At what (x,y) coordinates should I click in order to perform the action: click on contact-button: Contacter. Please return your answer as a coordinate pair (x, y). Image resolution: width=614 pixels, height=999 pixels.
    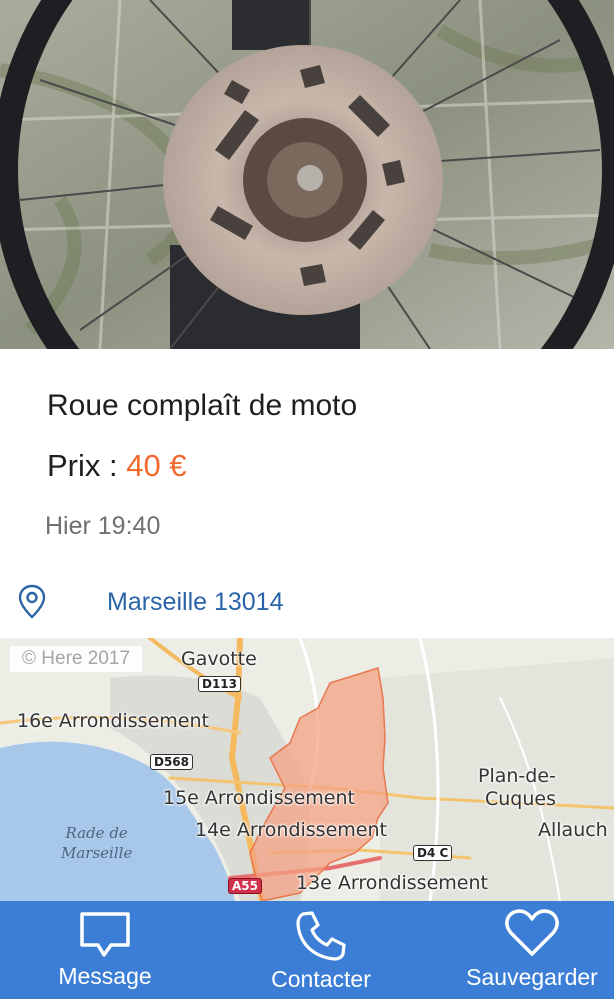
    Looking at the image, I should click on (321, 950).